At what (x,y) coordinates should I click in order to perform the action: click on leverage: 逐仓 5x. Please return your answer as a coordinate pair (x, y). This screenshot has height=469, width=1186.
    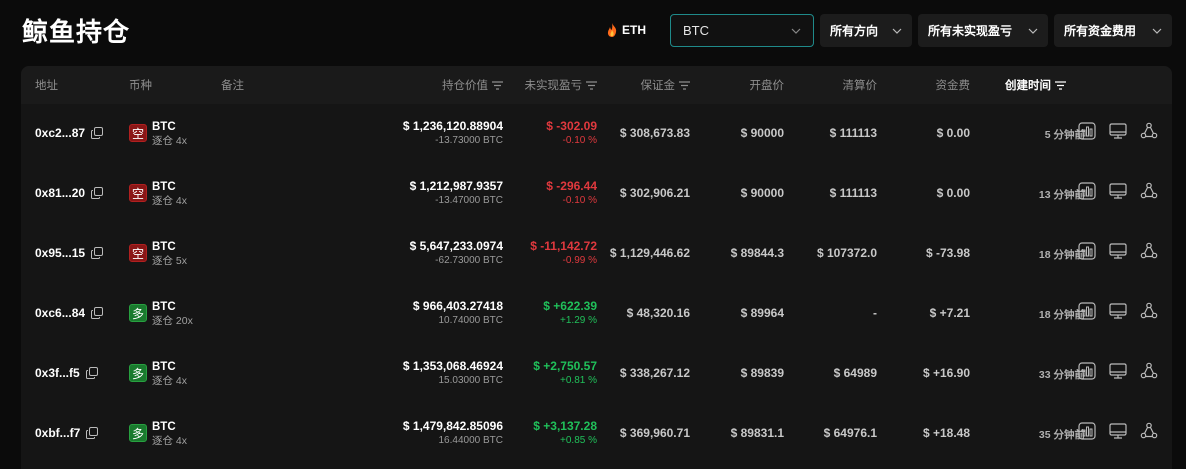
    Looking at the image, I should click on (170, 261).